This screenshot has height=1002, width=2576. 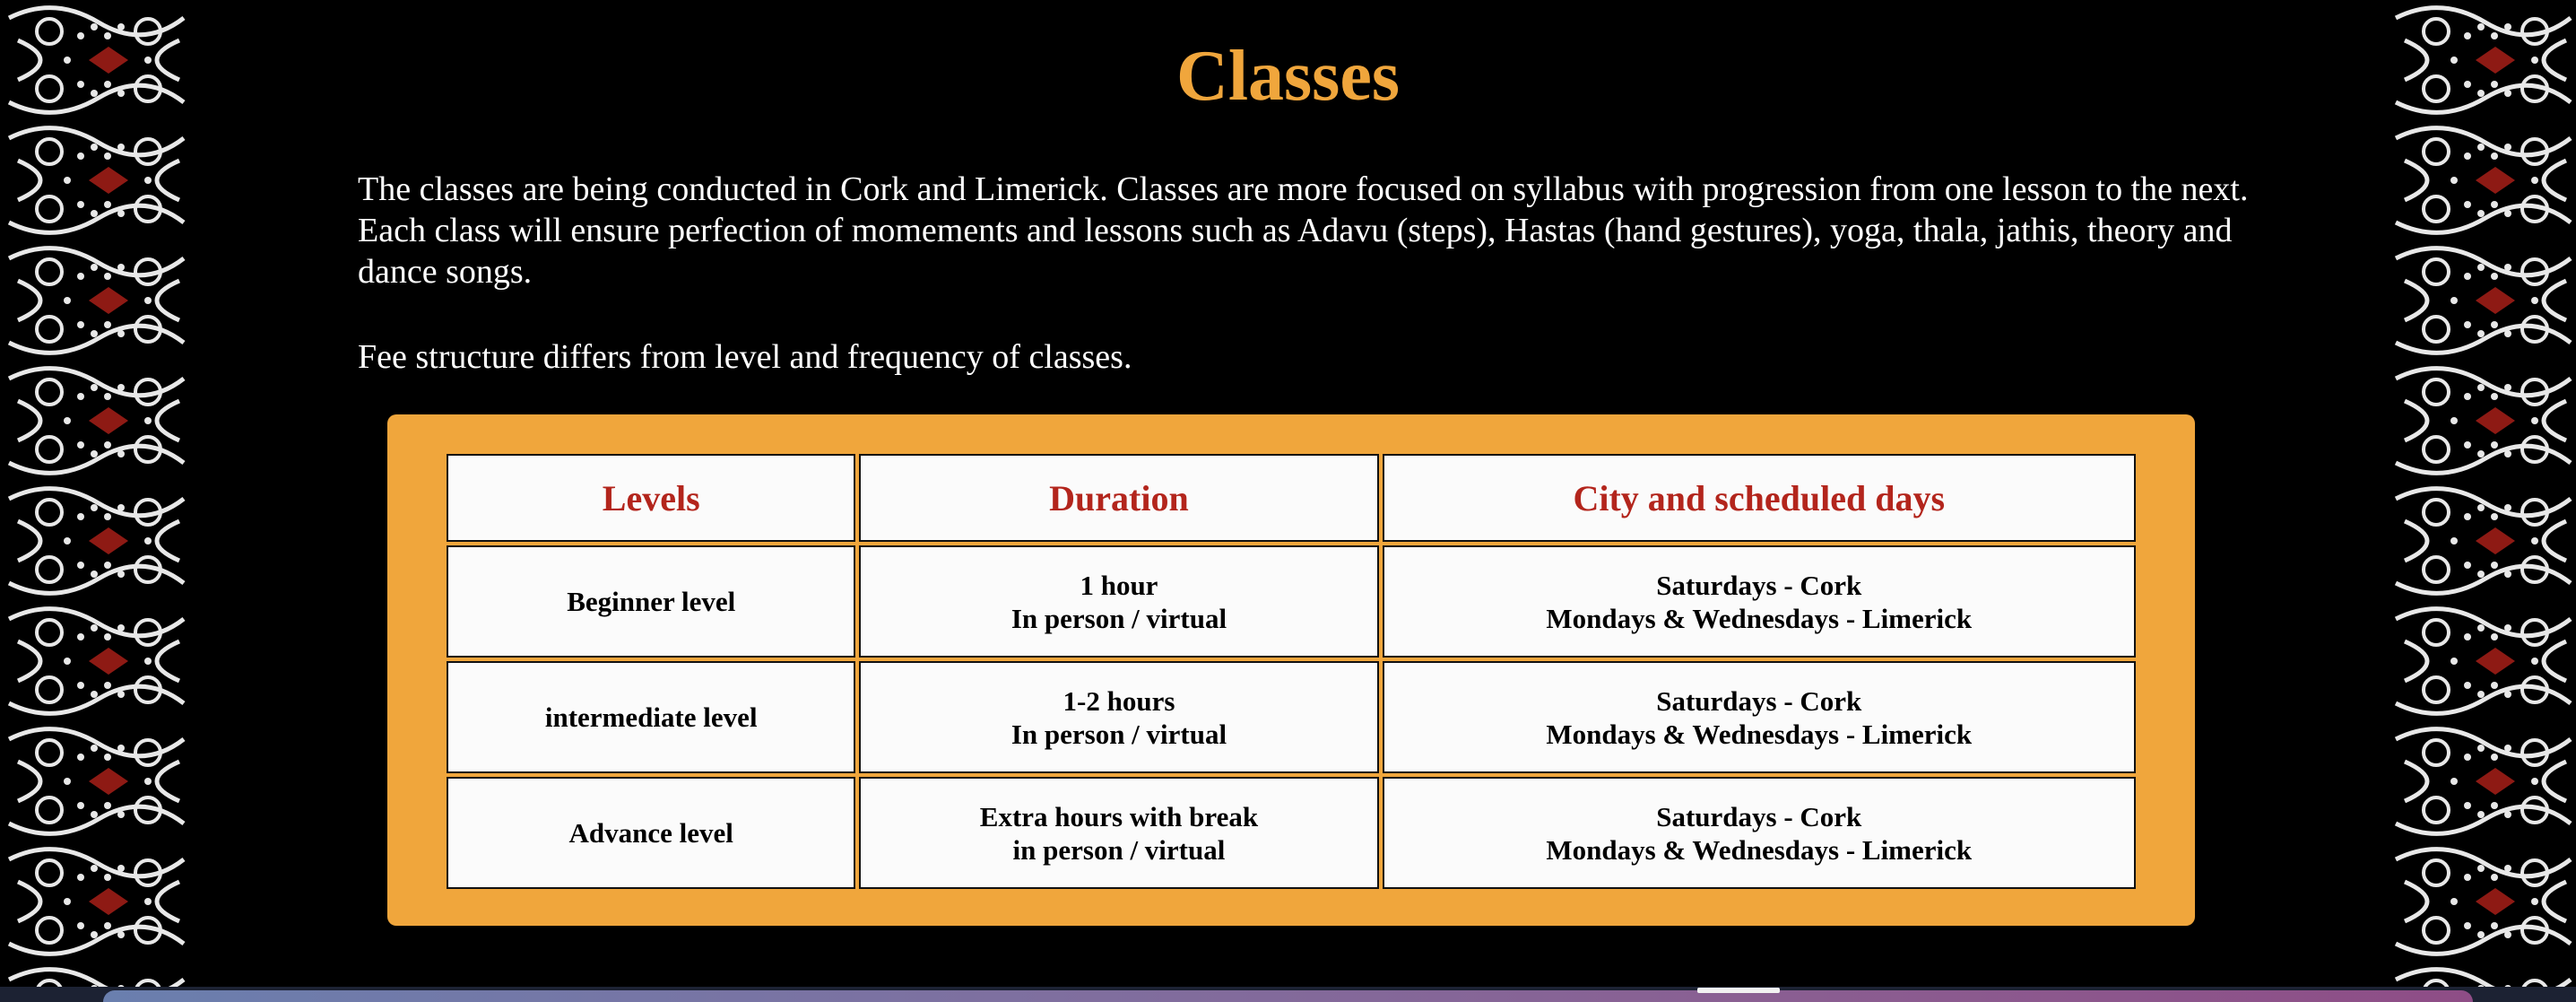 What do you see at coordinates (1288, 76) in the screenshot?
I see `page-title: Classes` at bounding box center [1288, 76].